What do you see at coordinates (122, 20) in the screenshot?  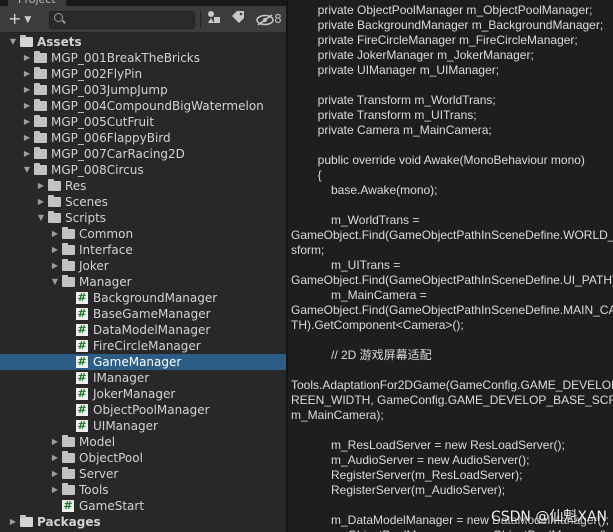 I see `search-input` at bounding box center [122, 20].